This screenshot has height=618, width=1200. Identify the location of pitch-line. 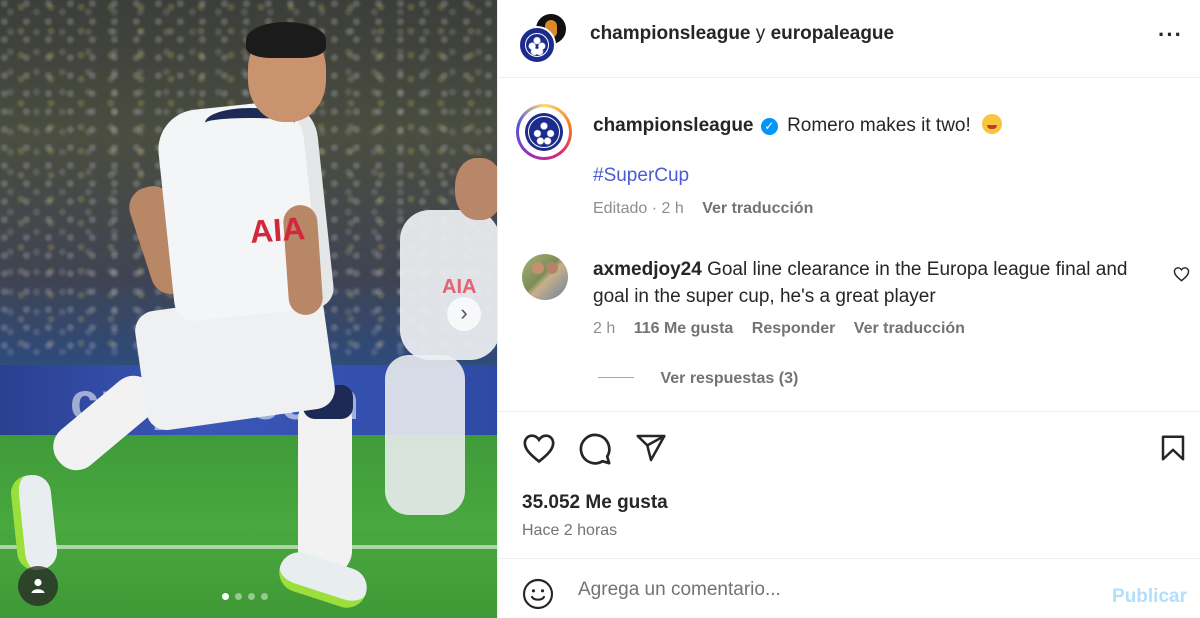
(248, 547).